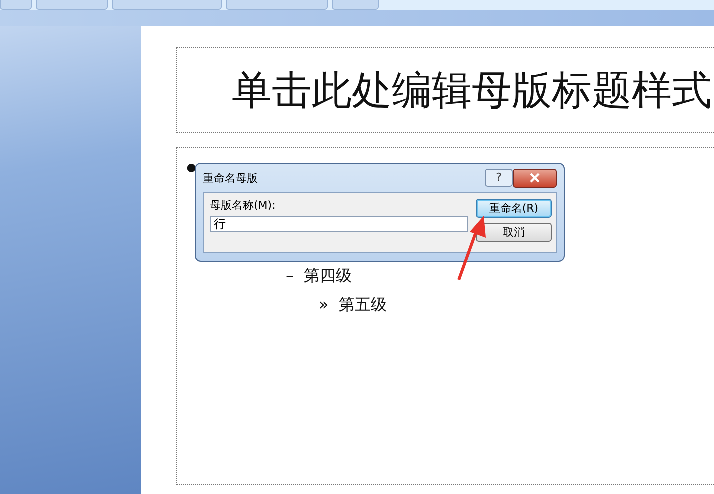 The width and height of the screenshot is (714, 494). What do you see at coordinates (328, 276) in the screenshot?
I see `body-text: 第四级` at bounding box center [328, 276].